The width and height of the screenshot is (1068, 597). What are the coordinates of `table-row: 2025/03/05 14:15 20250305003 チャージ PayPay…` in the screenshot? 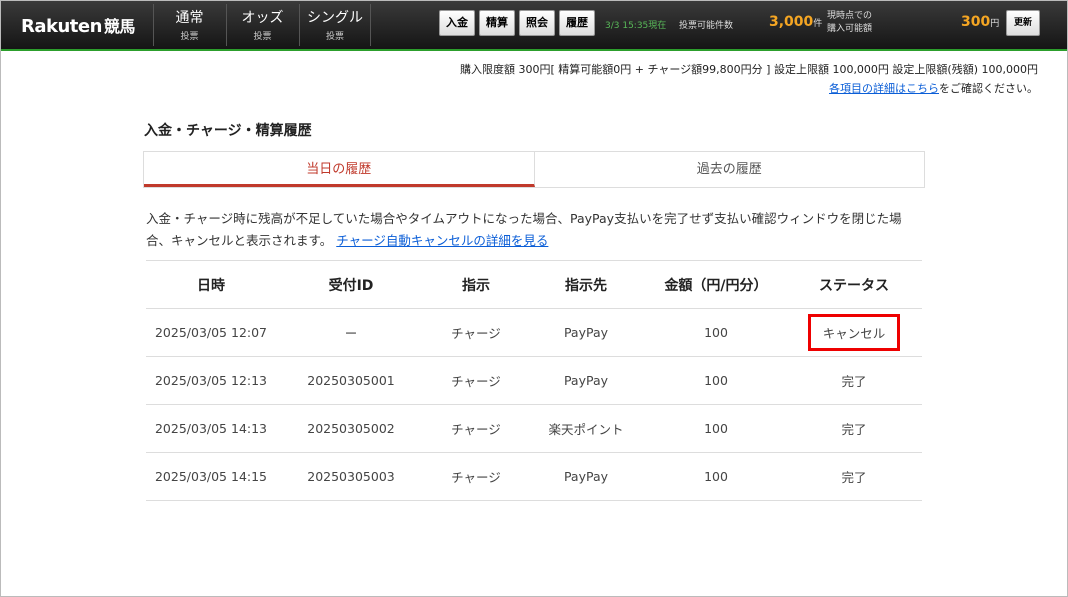 It's located at (534, 476).